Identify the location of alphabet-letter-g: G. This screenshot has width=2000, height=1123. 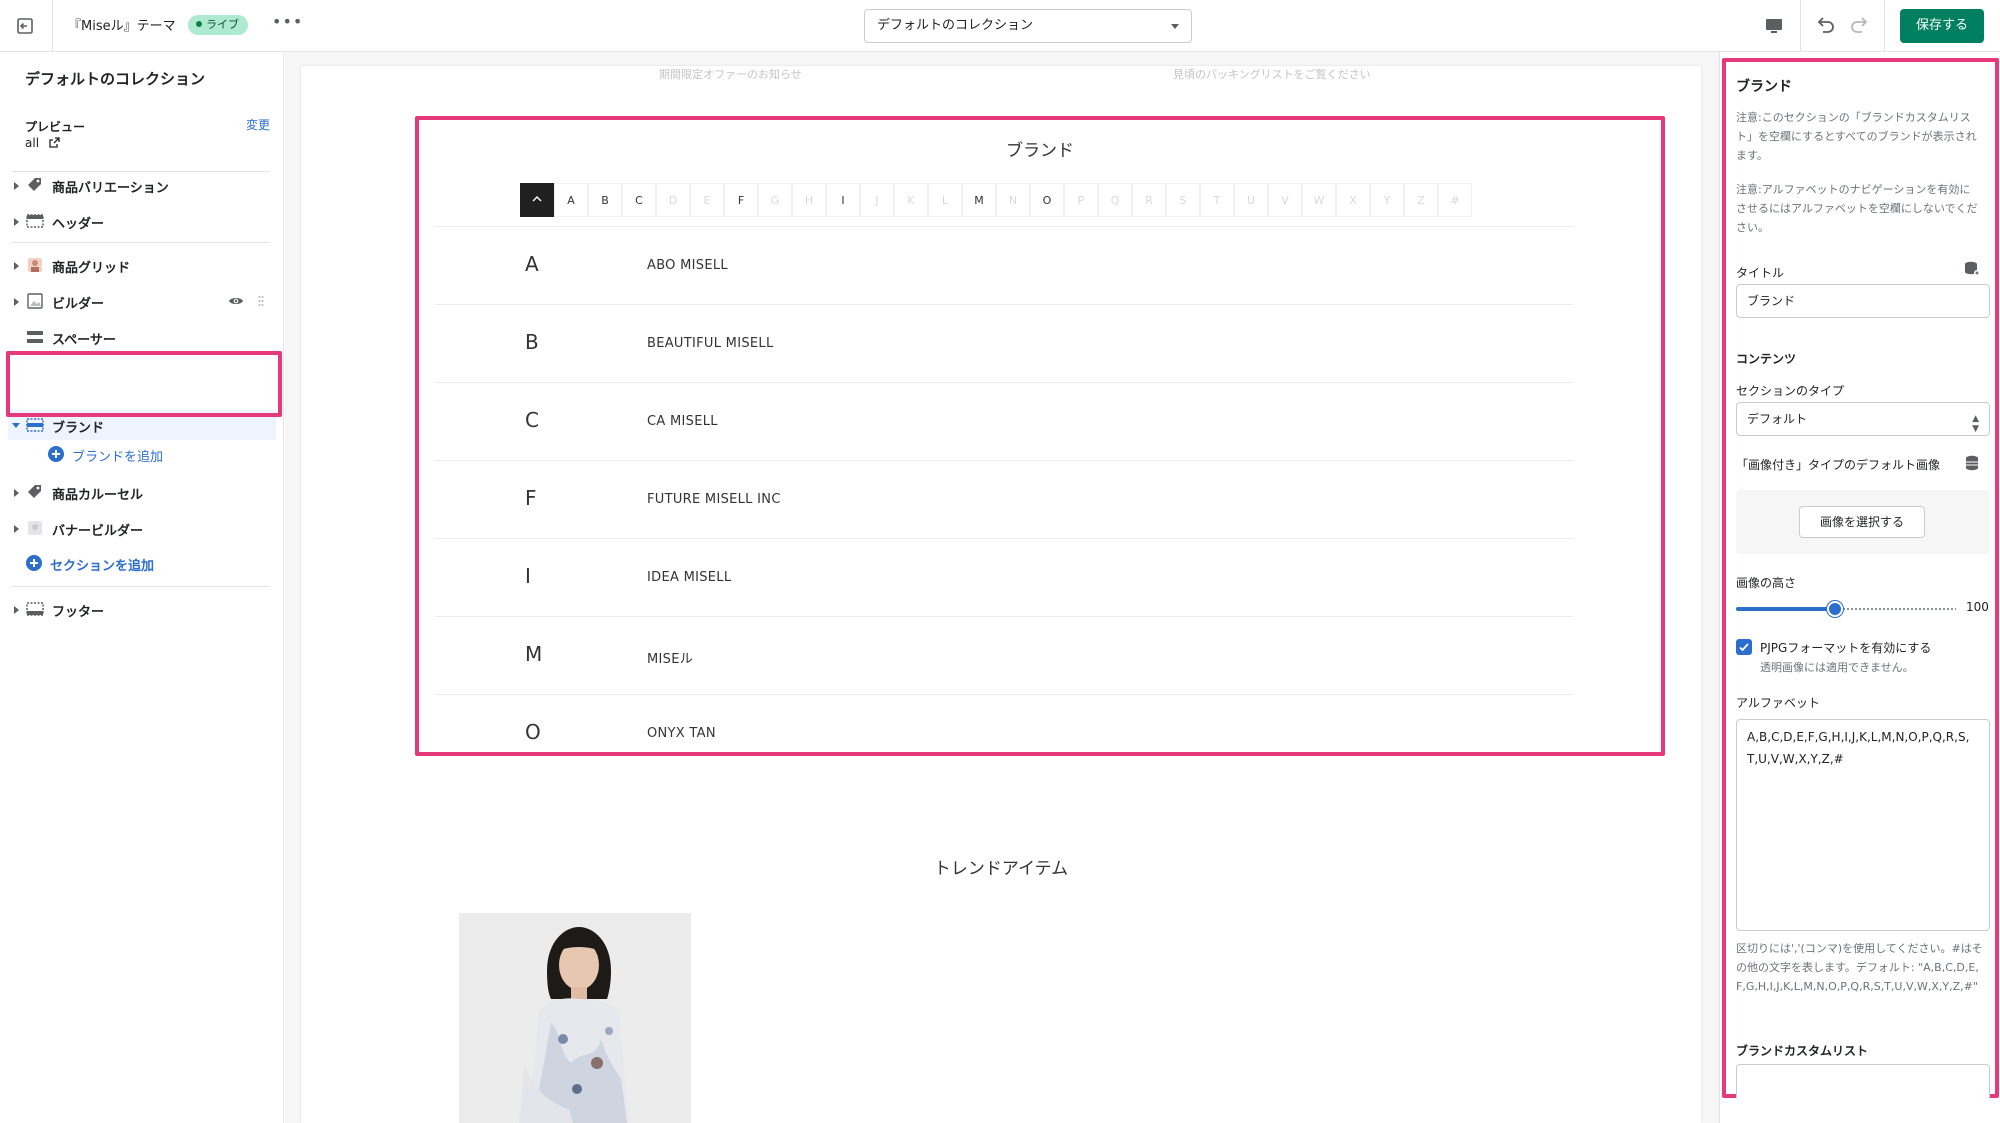
(775, 200).